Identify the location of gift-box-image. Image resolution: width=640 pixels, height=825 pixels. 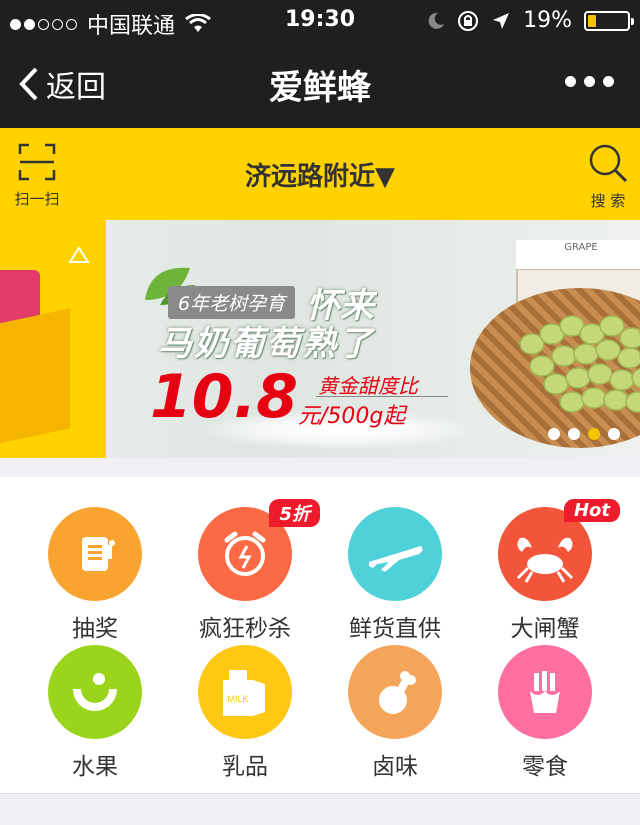
(35, 380).